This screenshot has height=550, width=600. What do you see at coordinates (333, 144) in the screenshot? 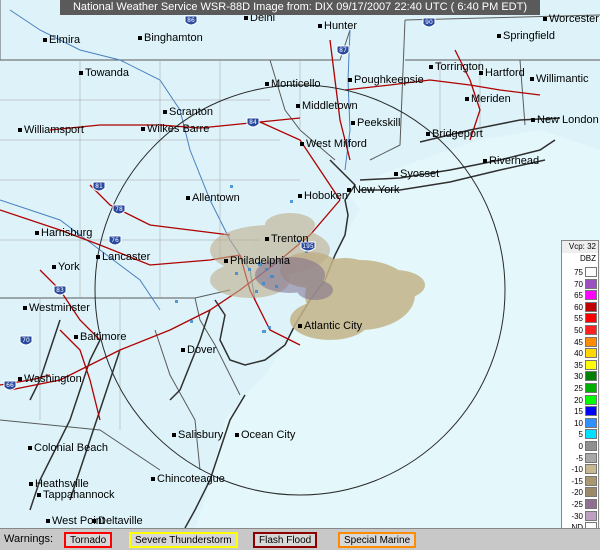
I see `city-label: West Milford` at bounding box center [333, 144].